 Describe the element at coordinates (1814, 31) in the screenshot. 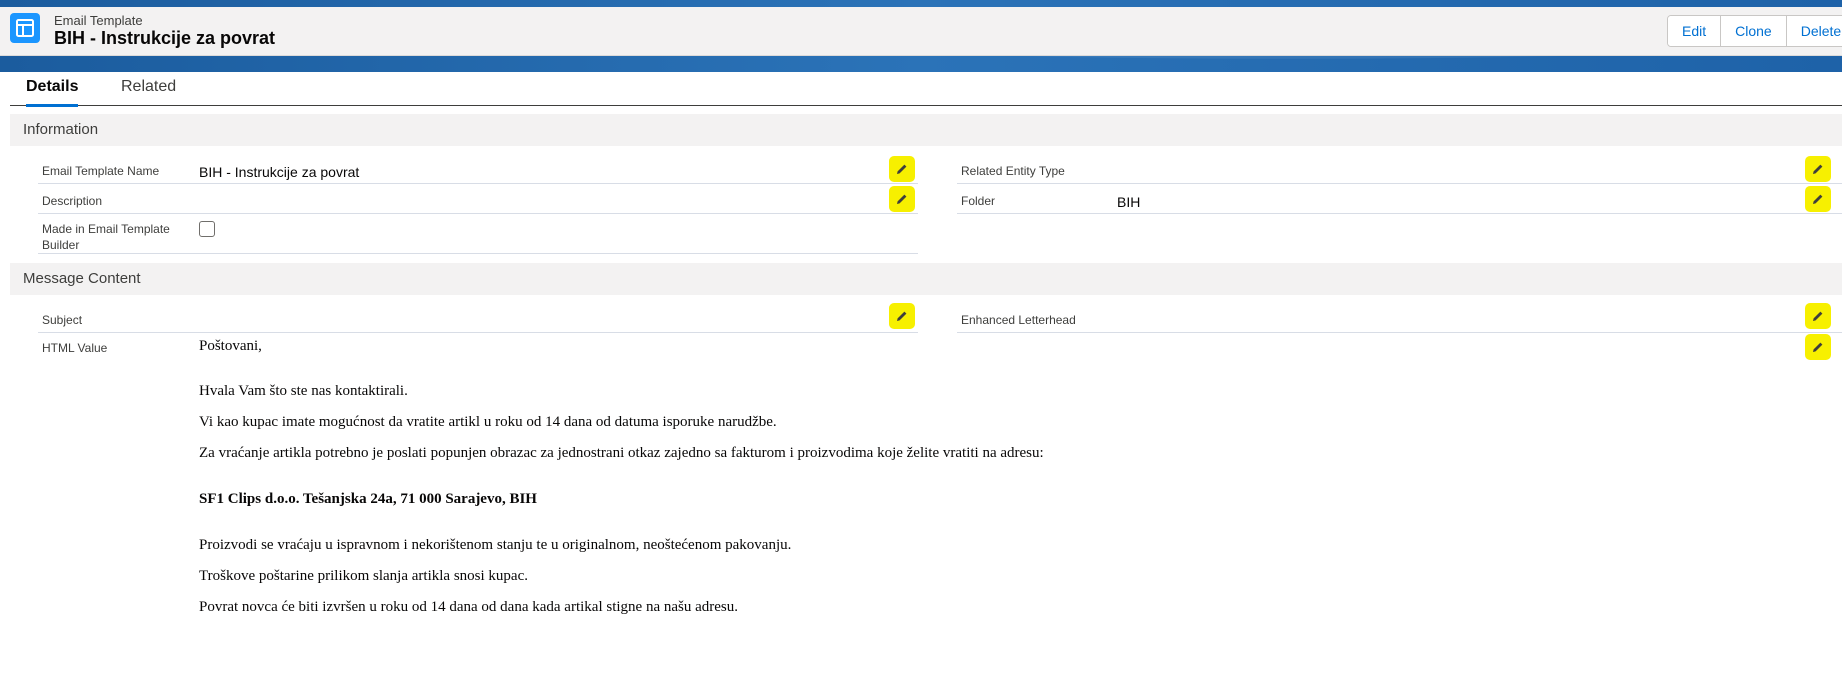

I see `delete-button: Delete` at that location.